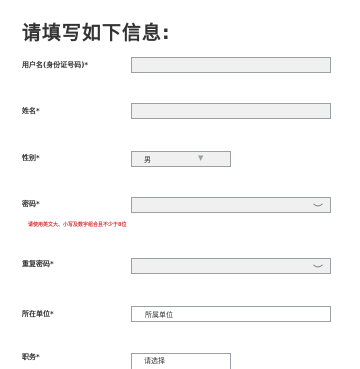  Describe the element at coordinates (38, 264) in the screenshot. I see `confirm-password-label: 重复密码*` at that location.